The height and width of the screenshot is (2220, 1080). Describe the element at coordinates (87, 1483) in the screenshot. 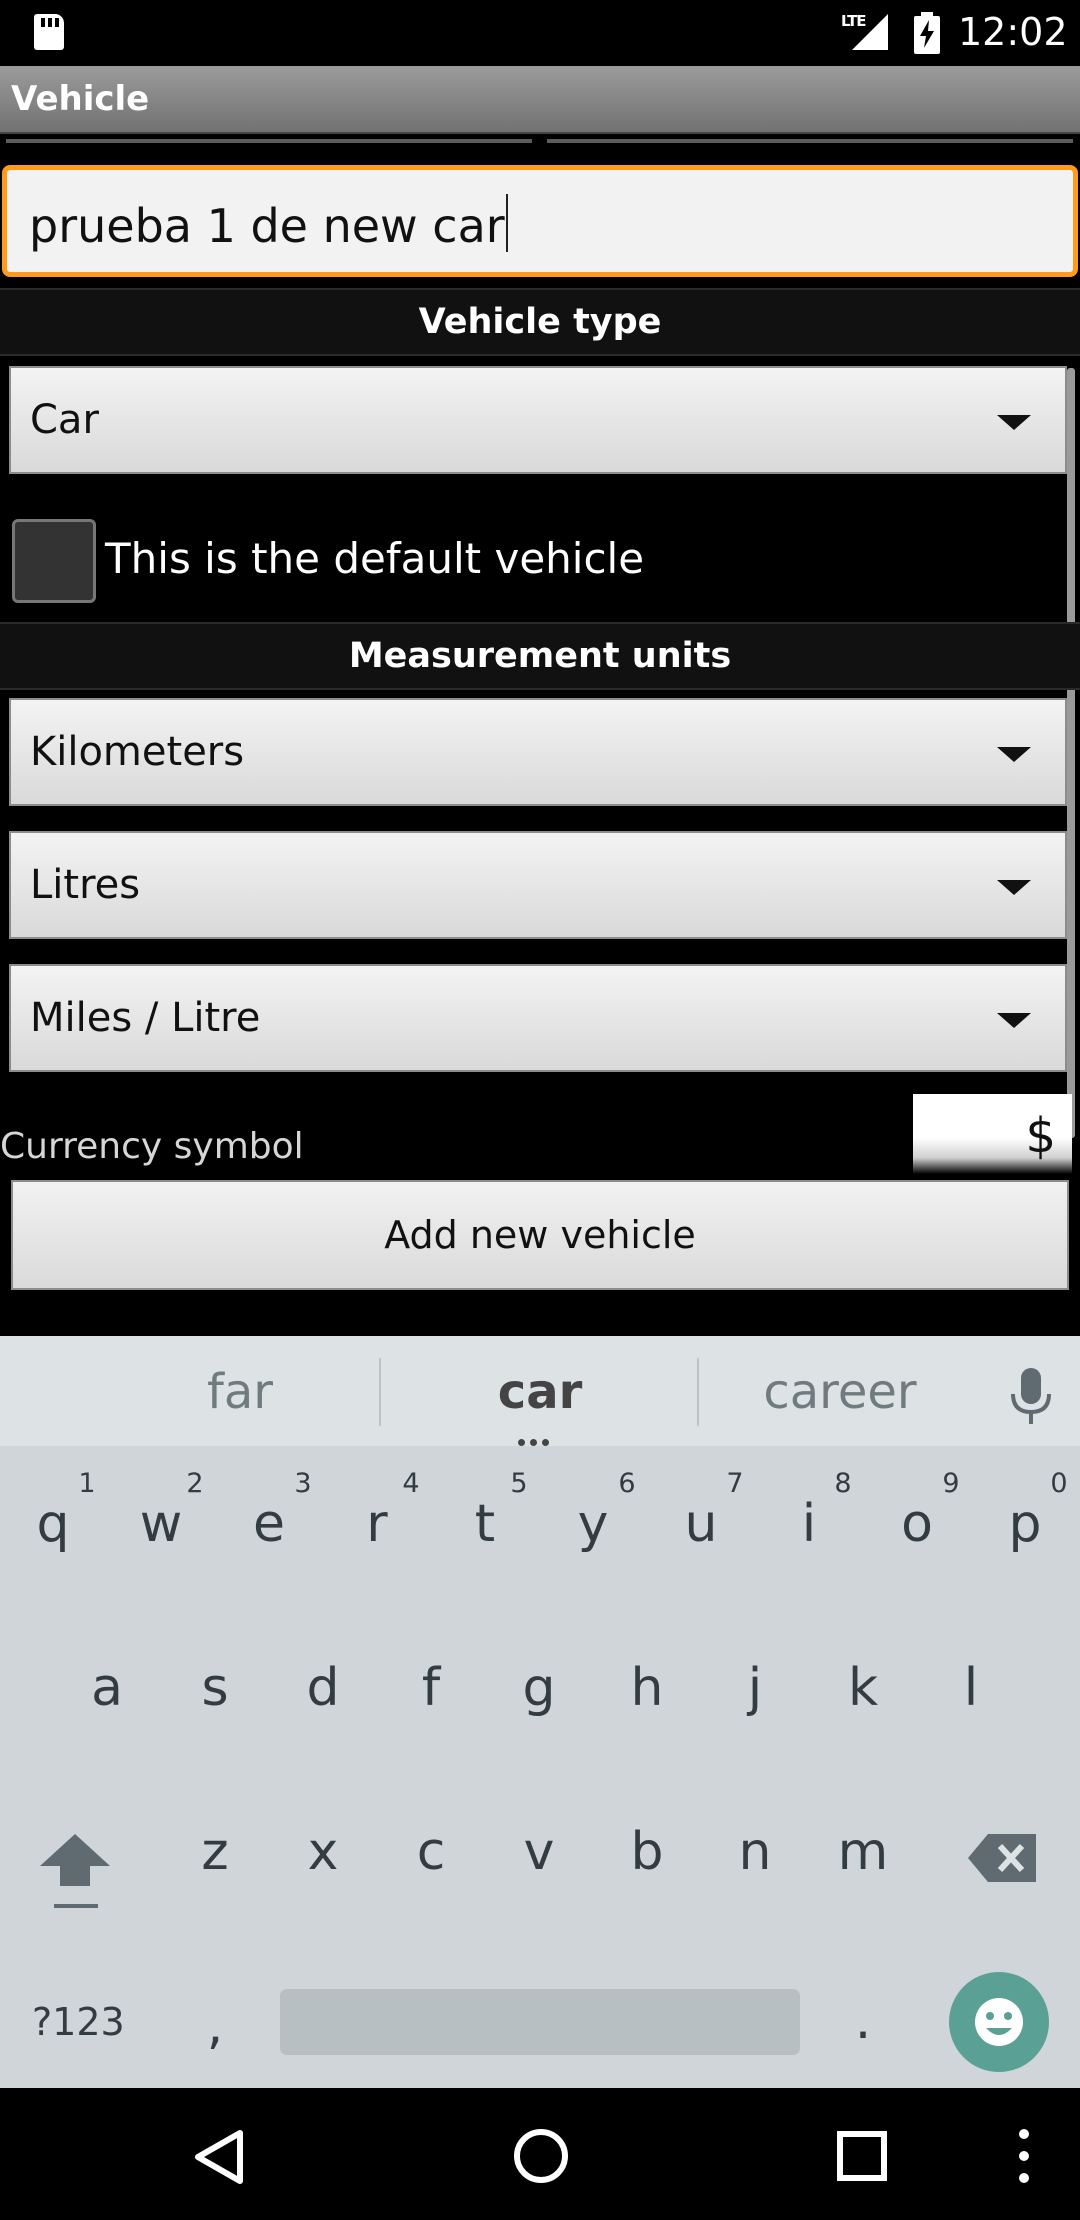

I see `key-hint-1: 1` at that location.